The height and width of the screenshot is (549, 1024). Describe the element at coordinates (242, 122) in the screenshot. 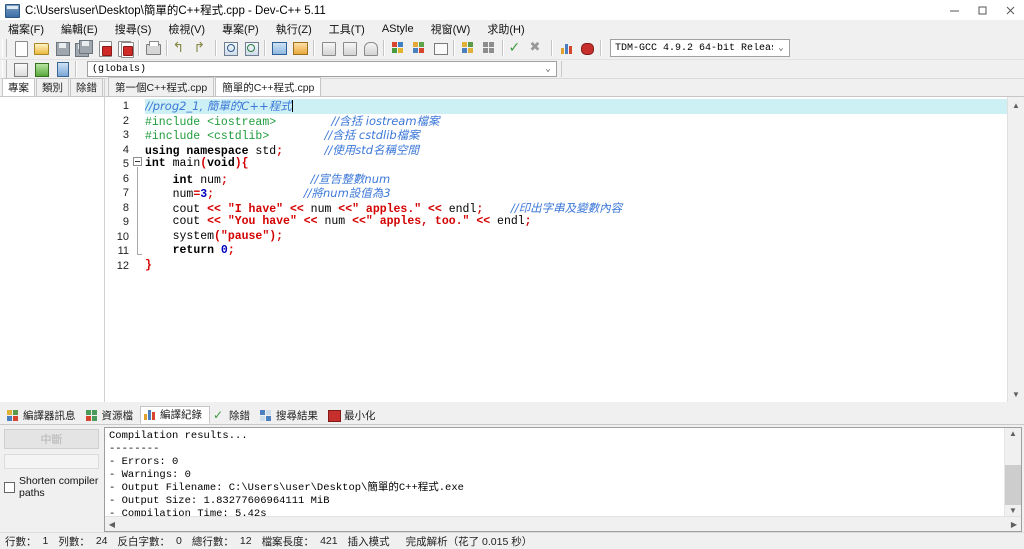

I see `code-token: <iostream>` at that location.